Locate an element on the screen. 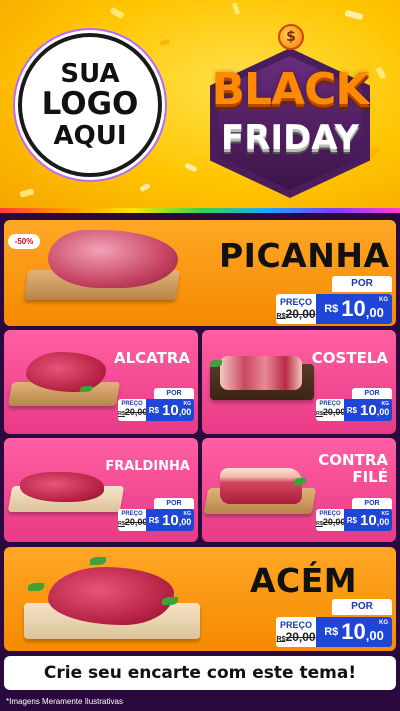 This screenshot has height=711, width=400. product-card-alcatra: ALCATRA POR PREÇO R$20,00 R$ 10 ,00 KG is located at coordinates (101, 382).